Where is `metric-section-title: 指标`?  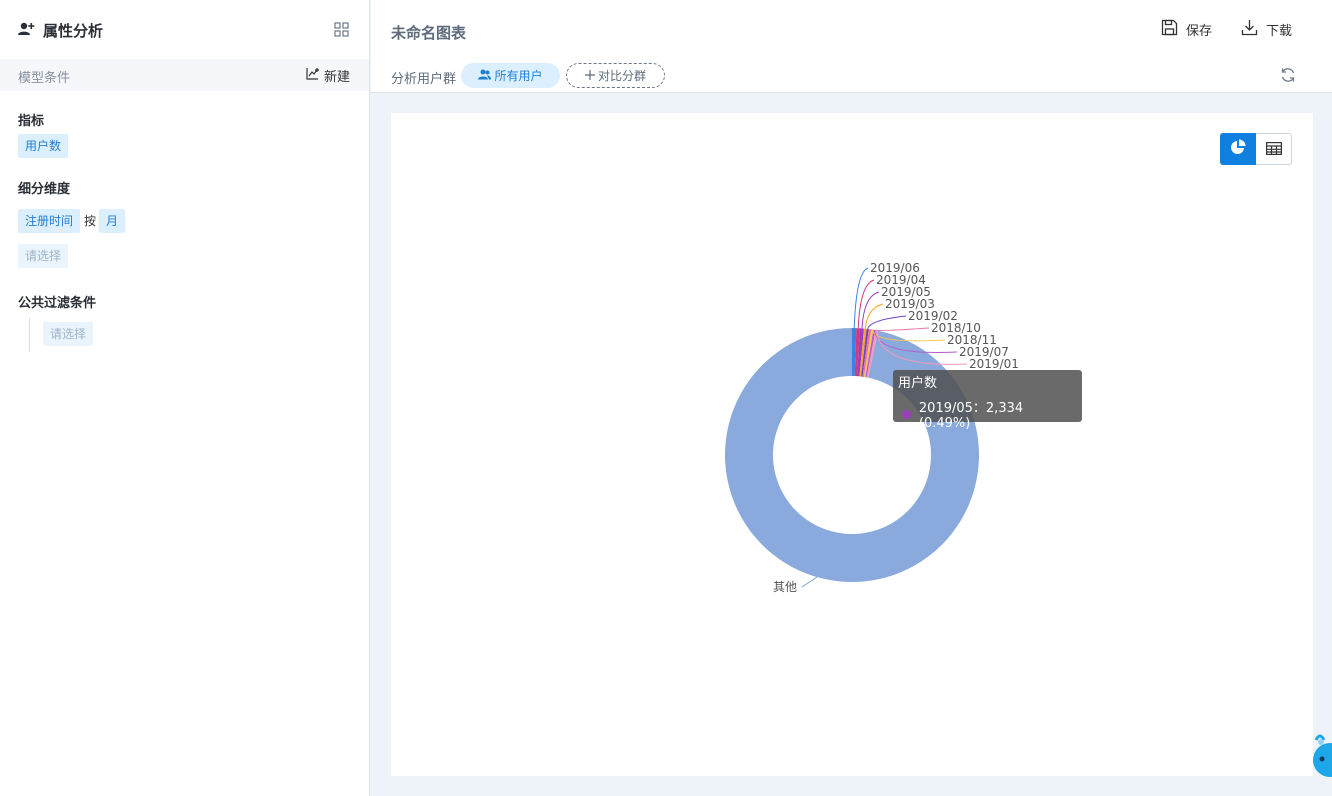
metric-section-title: 指标 is located at coordinates (31, 121).